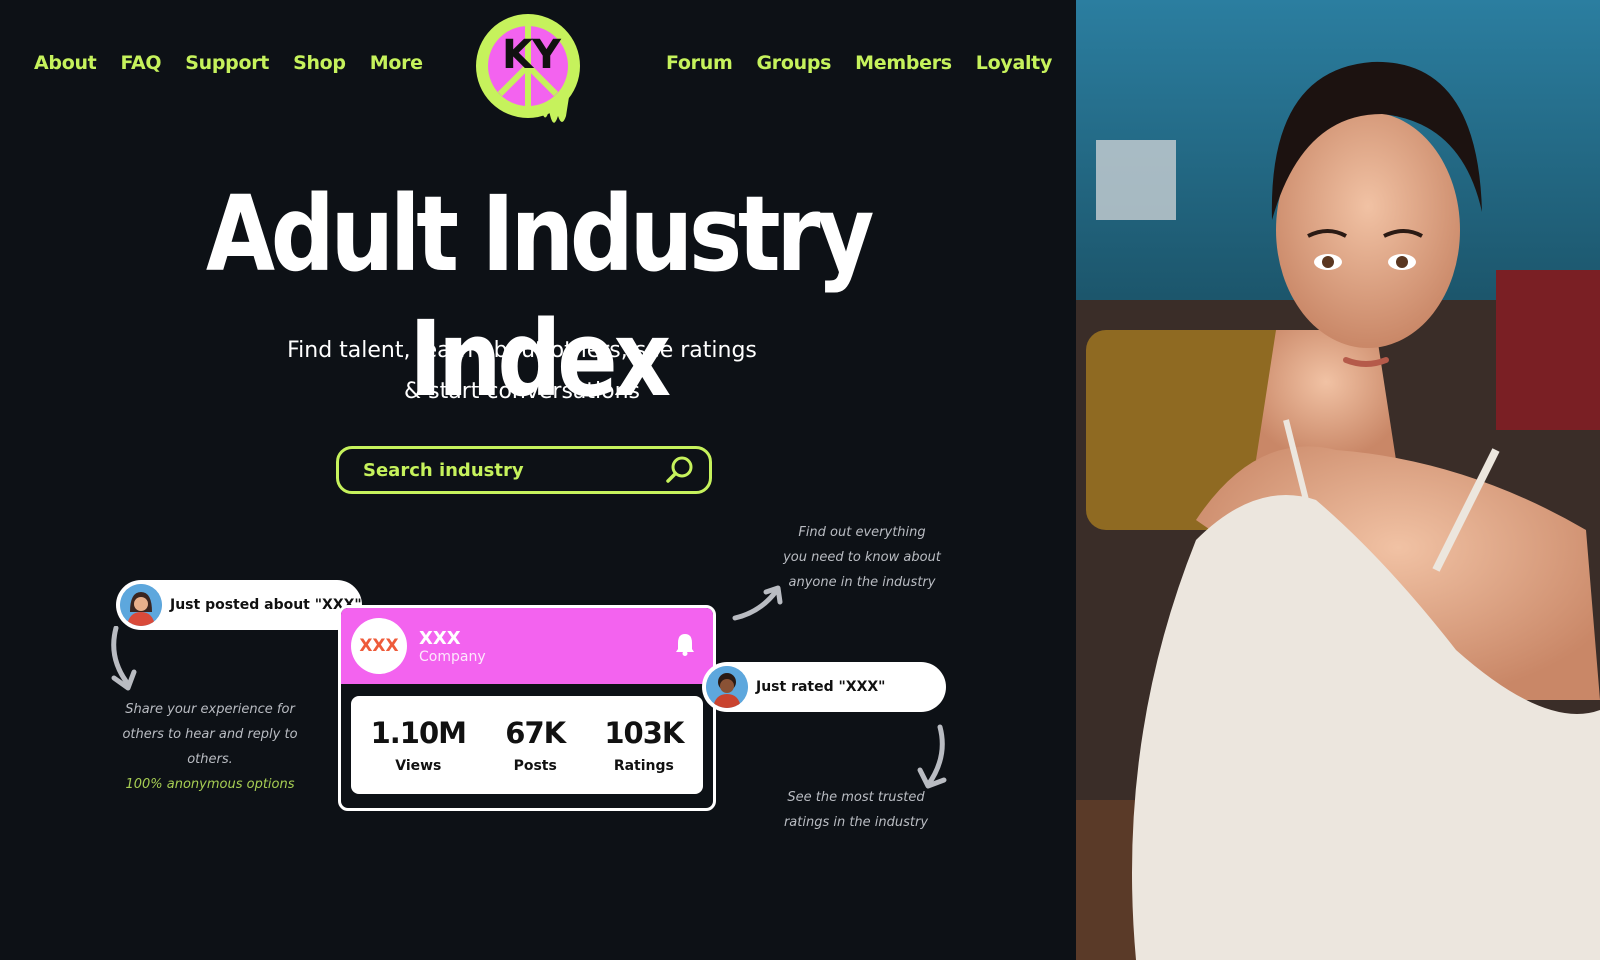 The width and height of the screenshot is (1600, 960). Describe the element at coordinates (522, 391) in the screenshot. I see `hero-subtitle-line: & start conversations` at that location.